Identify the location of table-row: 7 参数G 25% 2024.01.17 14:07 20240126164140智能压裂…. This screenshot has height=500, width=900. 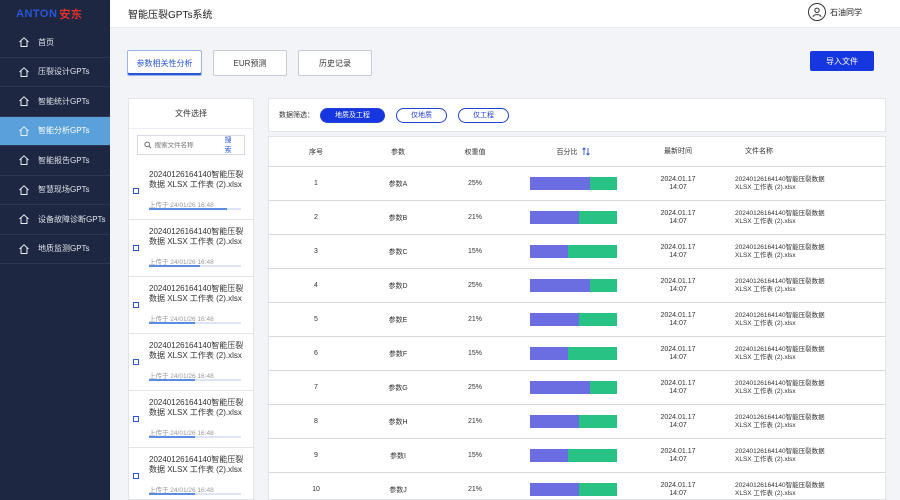
(577, 388).